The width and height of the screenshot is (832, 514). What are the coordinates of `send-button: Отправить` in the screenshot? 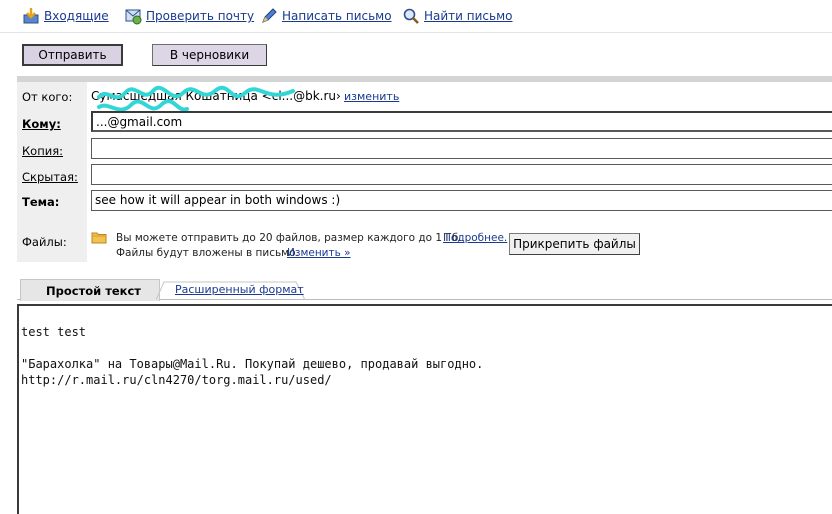 It's located at (72, 55).